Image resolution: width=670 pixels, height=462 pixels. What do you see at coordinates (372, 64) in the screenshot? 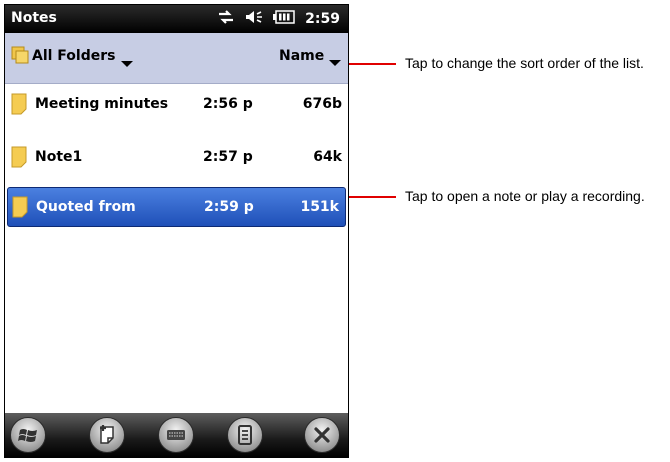
I see `sort-callout-line` at bounding box center [372, 64].